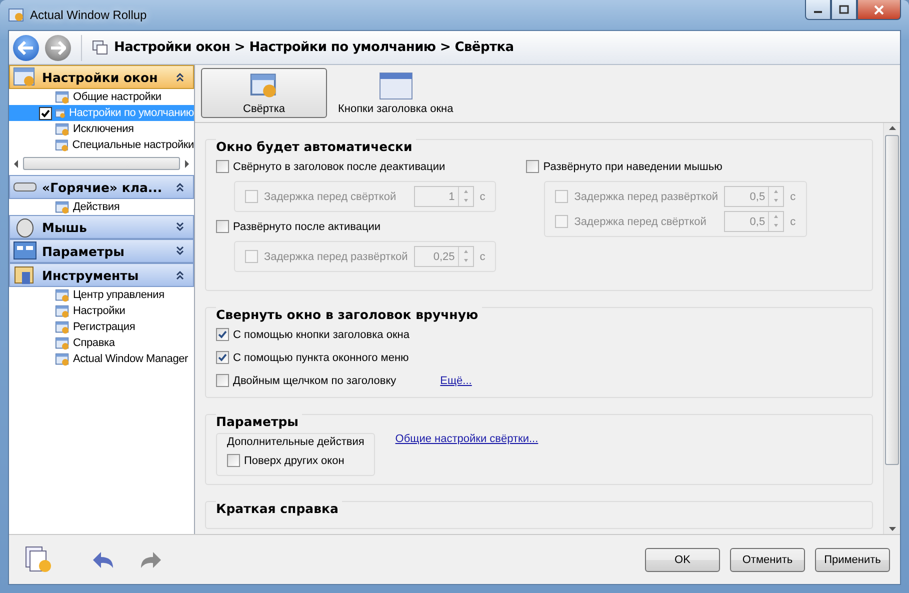  Describe the element at coordinates (891, 328) in the screenshot. I see `vertical-scrollbar` at that location.